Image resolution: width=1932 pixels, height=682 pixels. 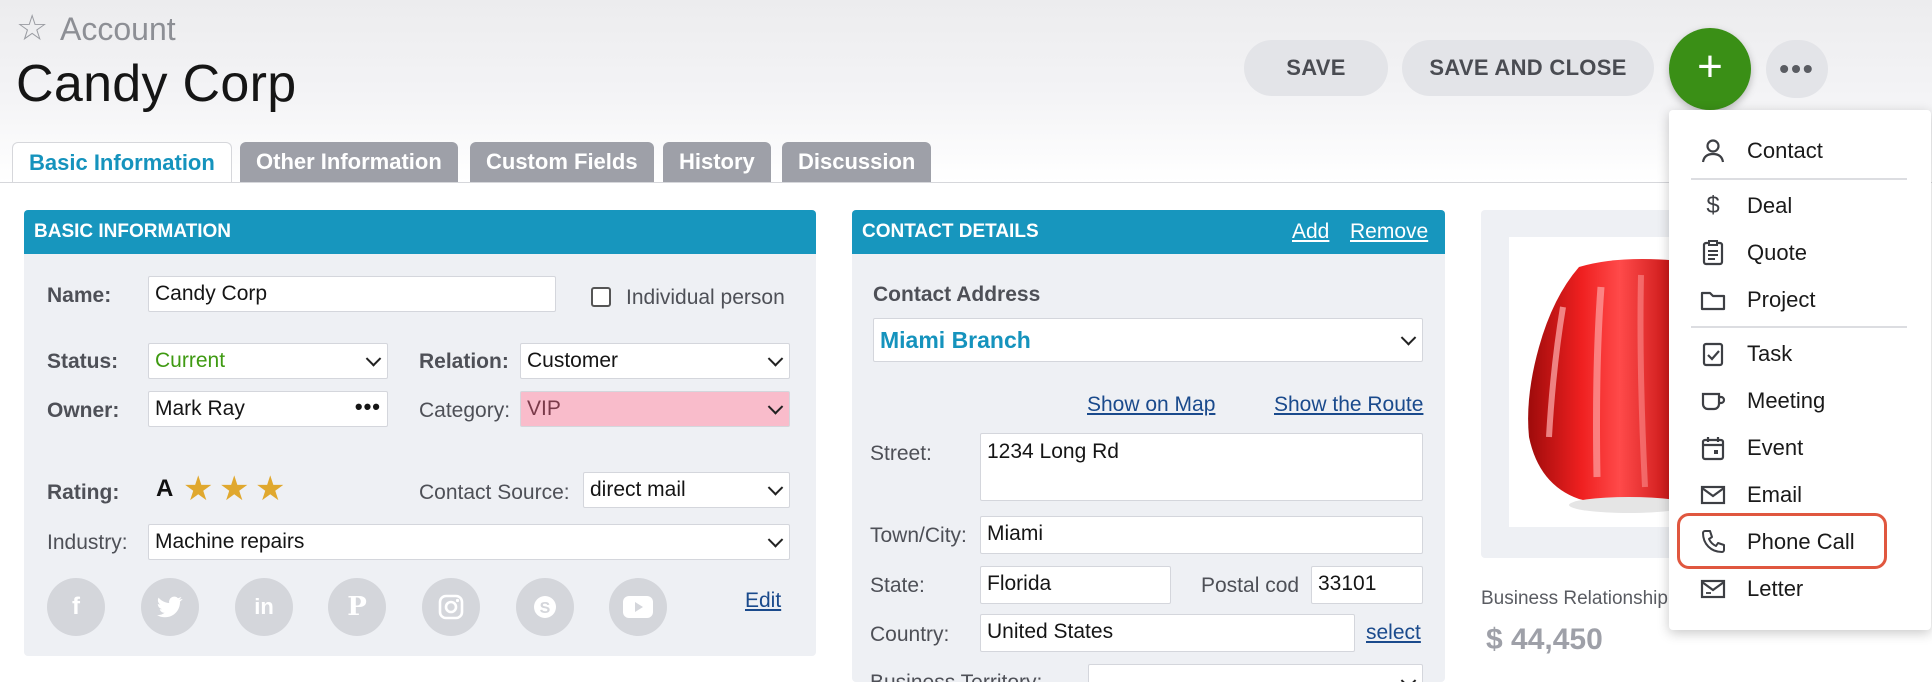 What do you see at coordinates (1775, 447) in the screenshot?
I see `menu-item-label: Event` at bounding box center [1775, 447].